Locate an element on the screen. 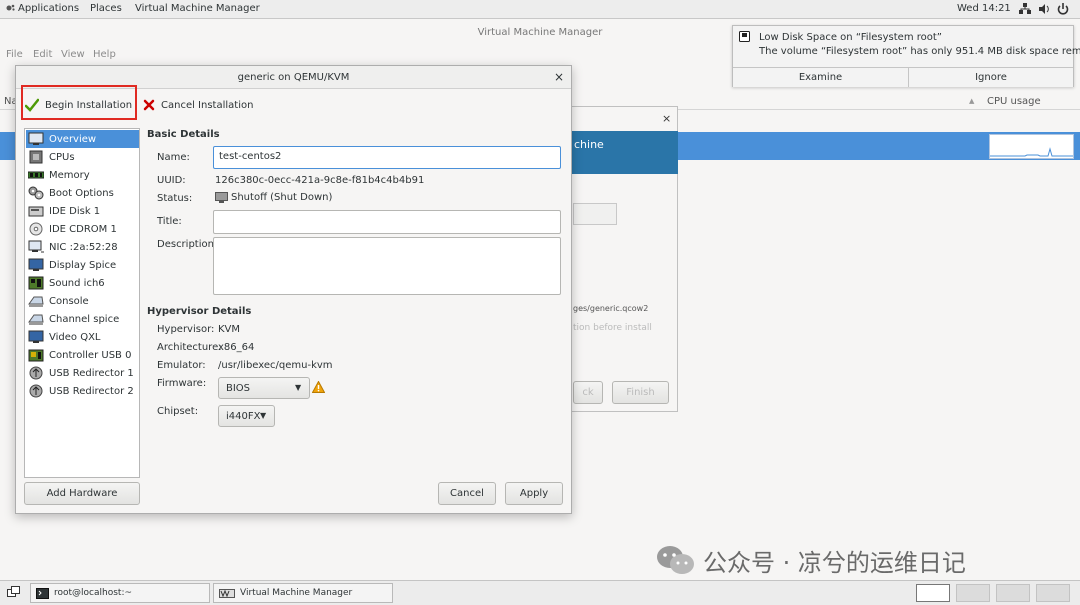 This screenshot has height=605, width=1080. gears-icon is located at coordinates (36, 193).